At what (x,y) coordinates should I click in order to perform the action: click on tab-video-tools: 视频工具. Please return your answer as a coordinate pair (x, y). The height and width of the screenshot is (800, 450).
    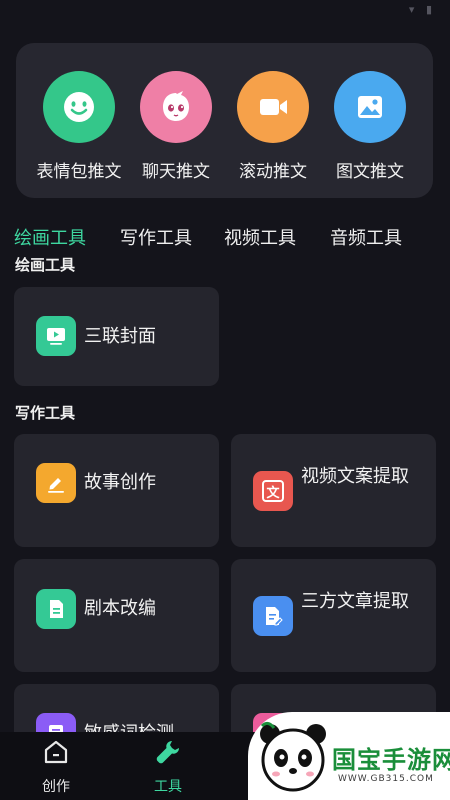
    Looking at the image, I should click on (260, 237).